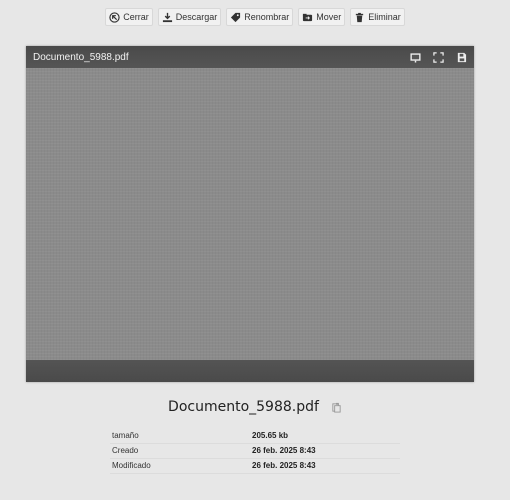 The image size is (510, 500). Describe the element at coordinates (181, 466) in the screenshot. I see `modified-label: Modificado` at that location.